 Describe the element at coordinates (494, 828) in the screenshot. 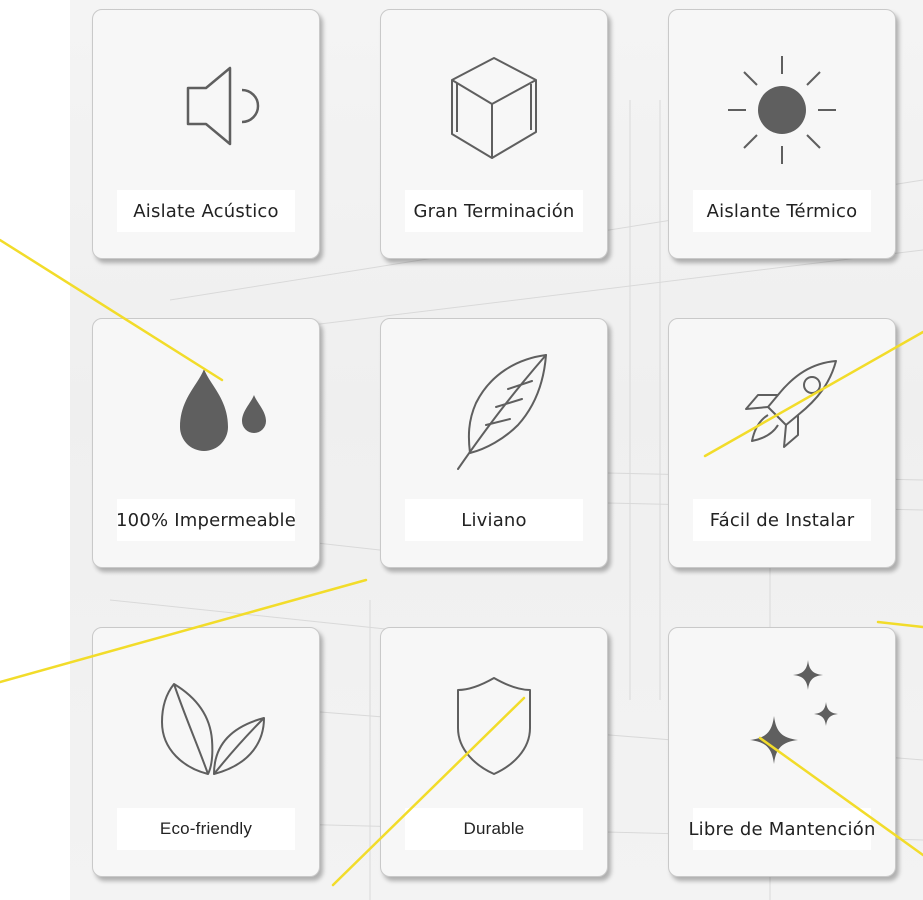

I see `feature-label: Durable` at that location.